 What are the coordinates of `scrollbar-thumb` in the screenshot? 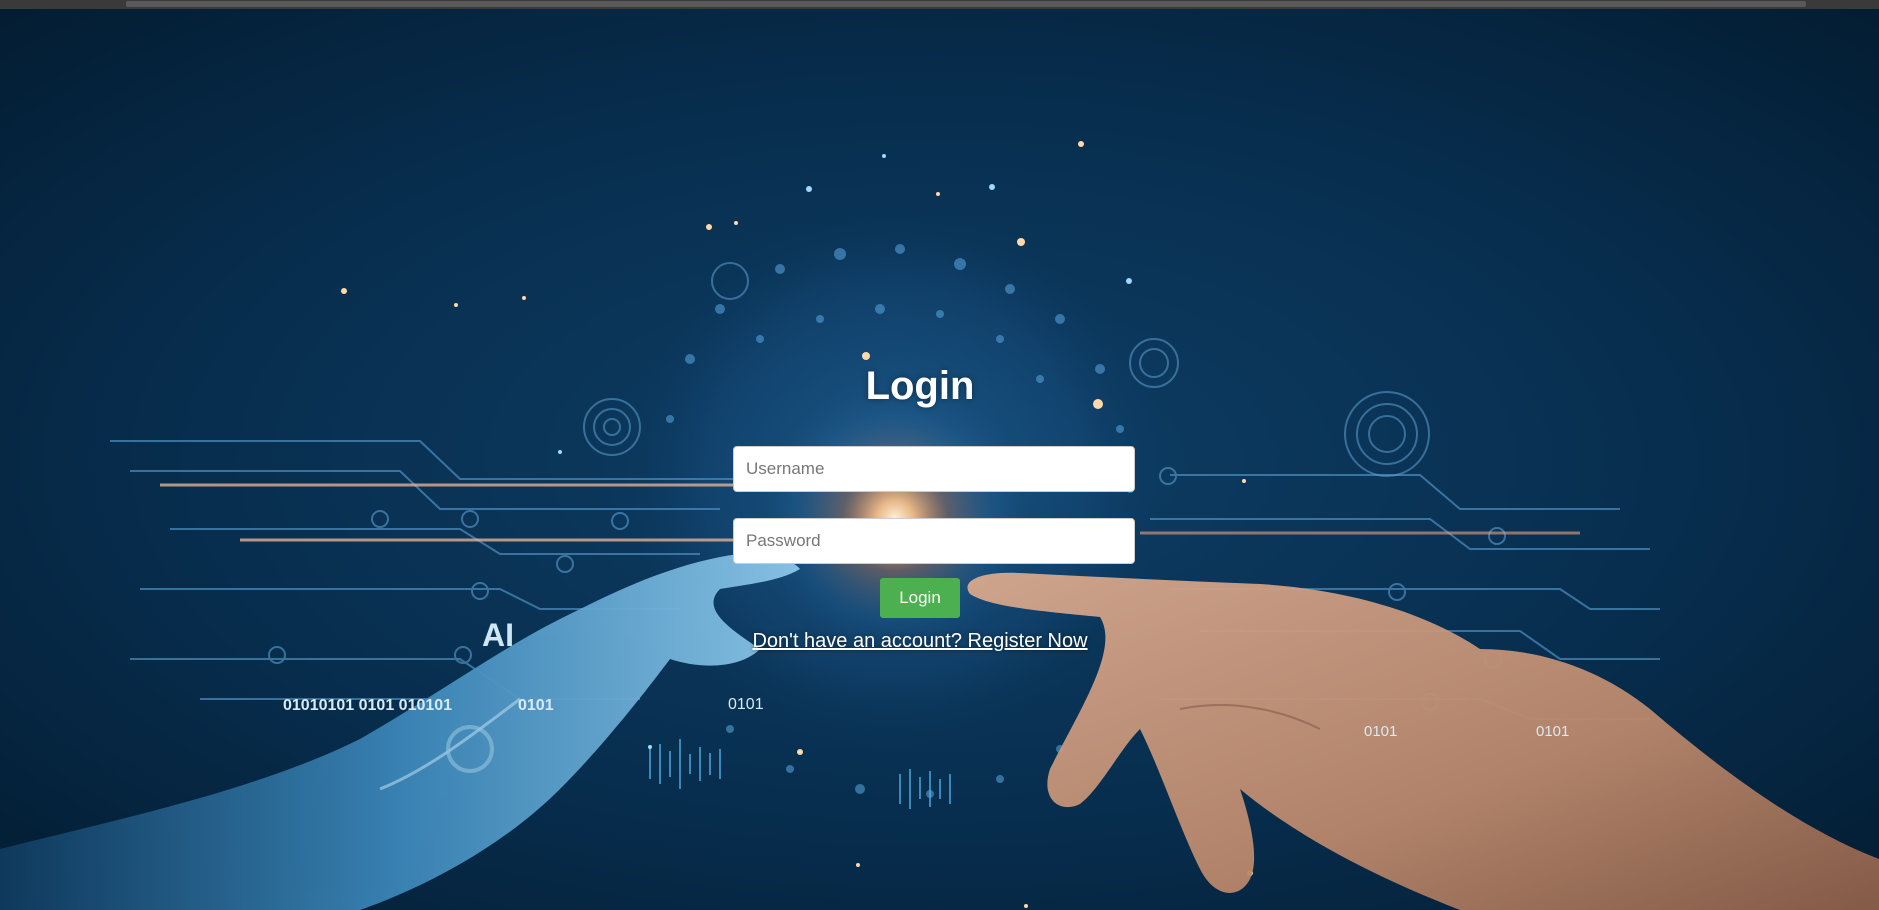 It's located at (966, 4).